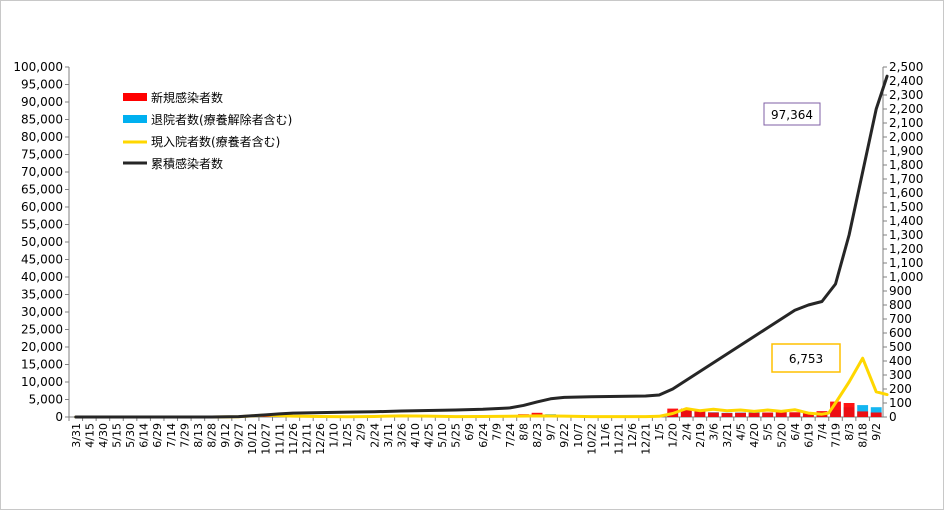 This screenshot has height=513, width=944. I want to click on x-tick-label: 6/14, so click(144, 435).